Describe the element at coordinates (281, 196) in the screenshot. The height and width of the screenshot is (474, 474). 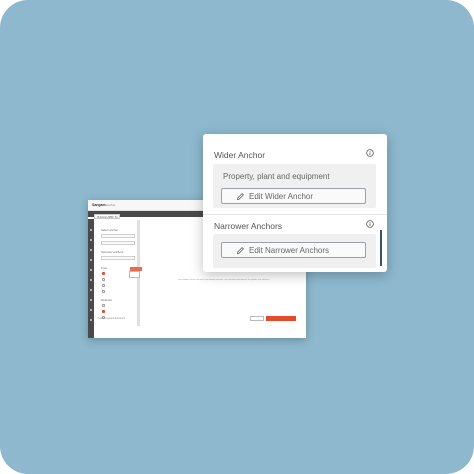
I see `edit-wider-anchor-label: Edit Wider Anchor` at that location.